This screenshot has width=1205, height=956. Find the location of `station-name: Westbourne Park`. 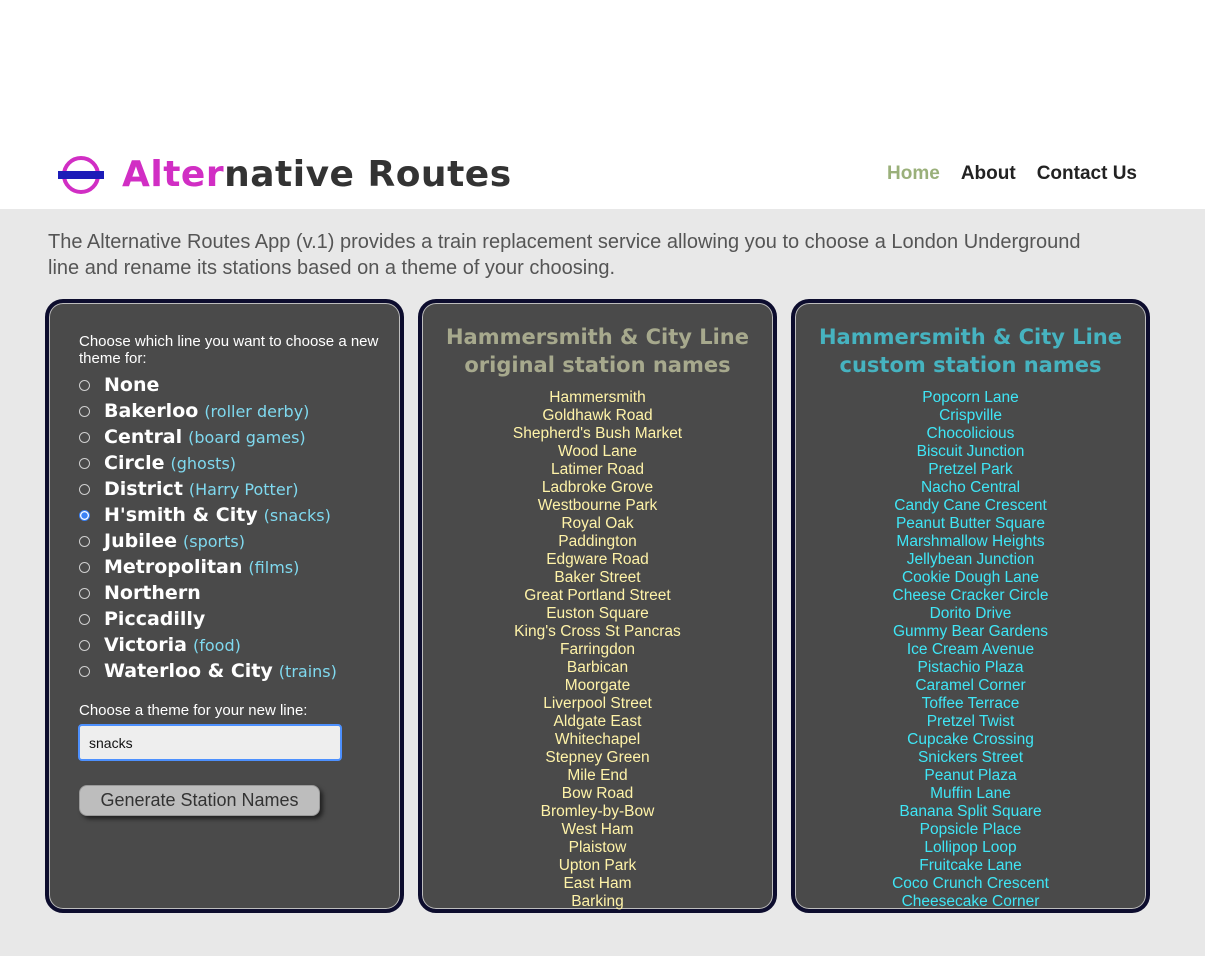

station-name: Westbourne Park is located at coordinates (597, 505).